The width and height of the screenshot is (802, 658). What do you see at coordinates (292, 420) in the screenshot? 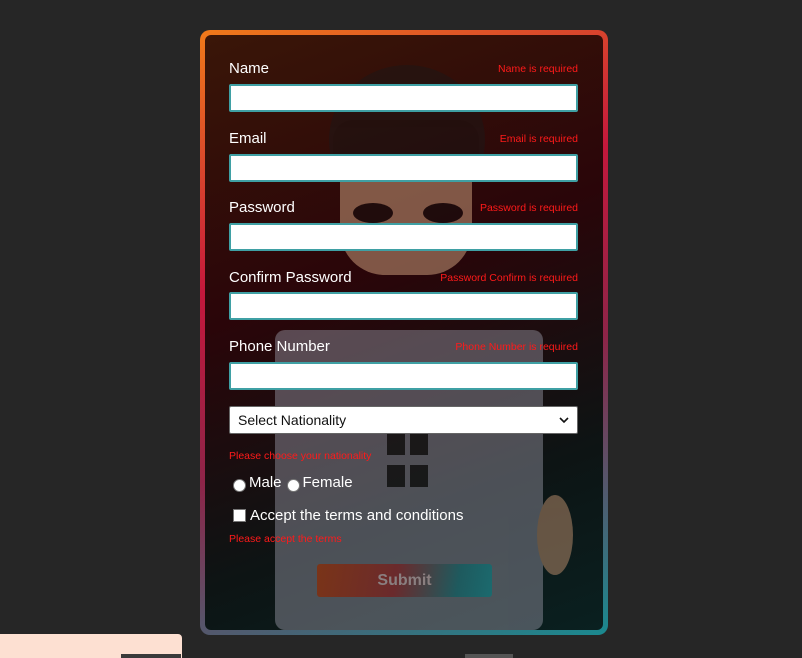
I see `nationality-selected: Select Nationality` at bounding box center [292, 420].